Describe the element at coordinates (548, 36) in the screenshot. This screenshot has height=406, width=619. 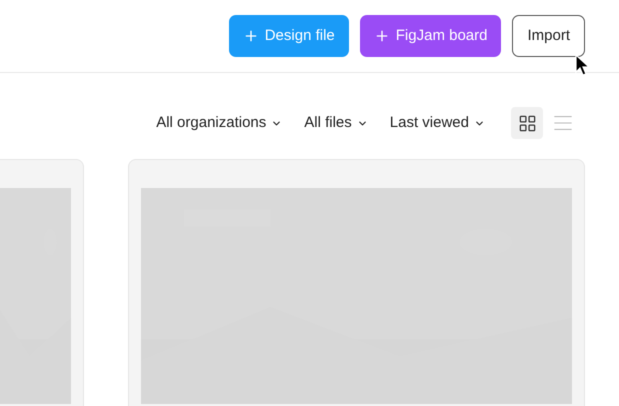
I see `import-button: Import` at that location.